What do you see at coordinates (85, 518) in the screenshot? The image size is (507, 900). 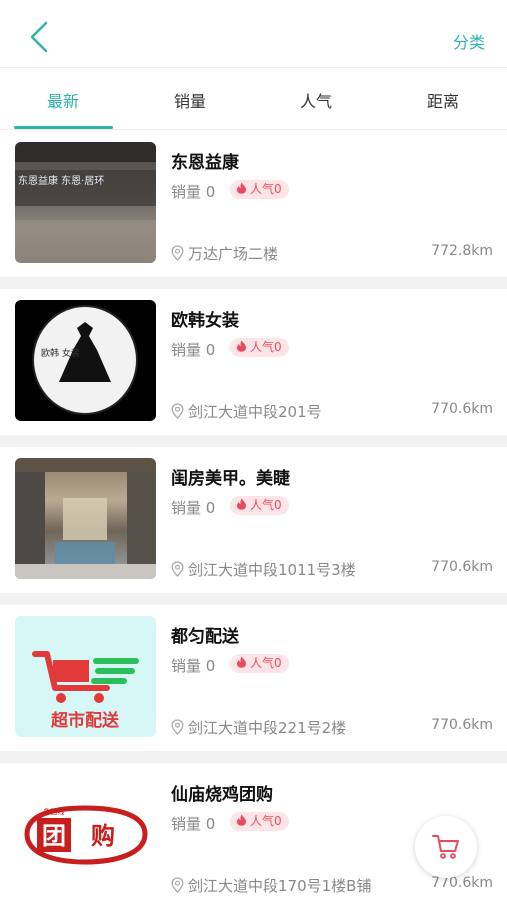 I see `shop-thumbnail` at bounding box center [85, 518].